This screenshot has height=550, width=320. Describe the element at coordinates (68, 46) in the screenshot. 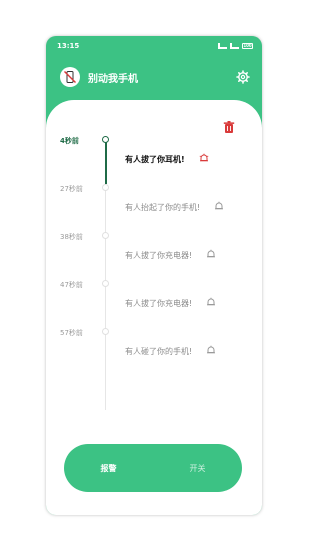

I see `status-time: 13:15` at that location.